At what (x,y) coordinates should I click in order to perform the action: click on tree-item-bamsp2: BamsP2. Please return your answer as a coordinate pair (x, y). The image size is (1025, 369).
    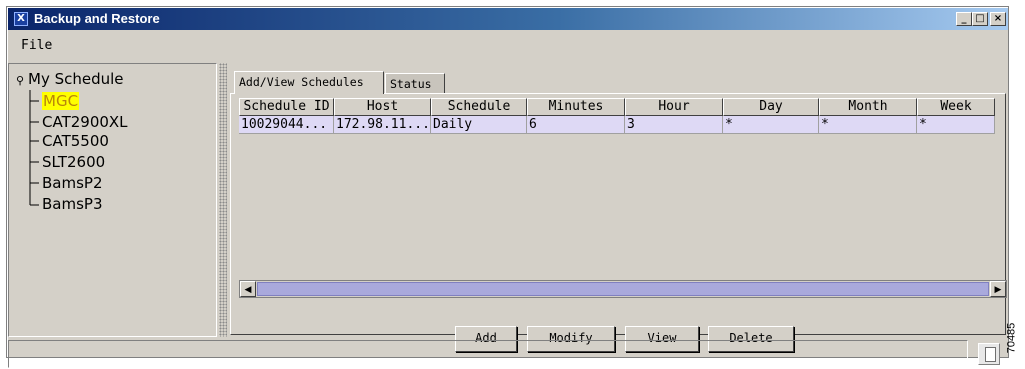
    Looking at the image, I should click on (72, 183).